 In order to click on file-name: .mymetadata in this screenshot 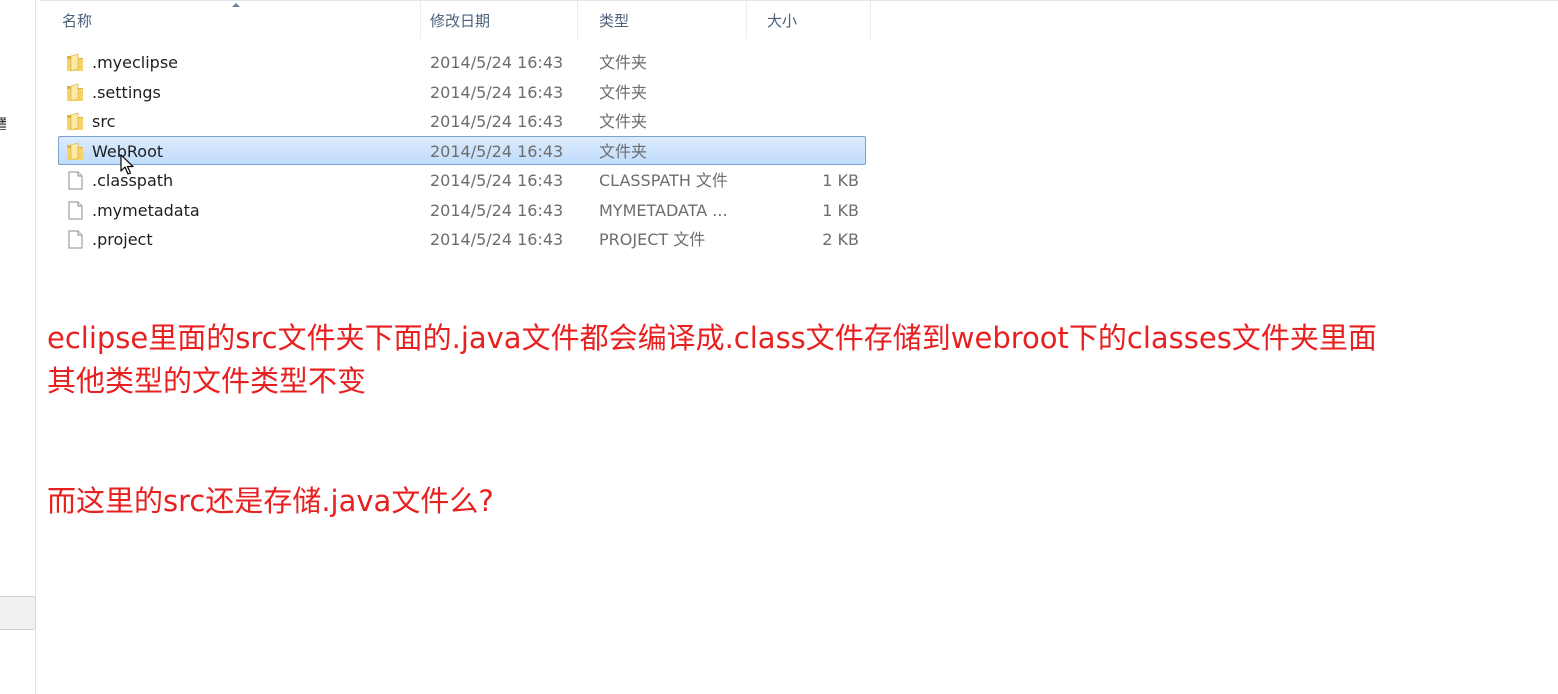, I will do `click(146, 210)`.